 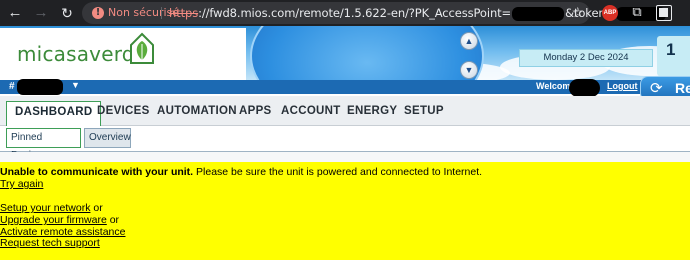 I want to click on subtab-overview: Overview, so click(x=107, y=138).